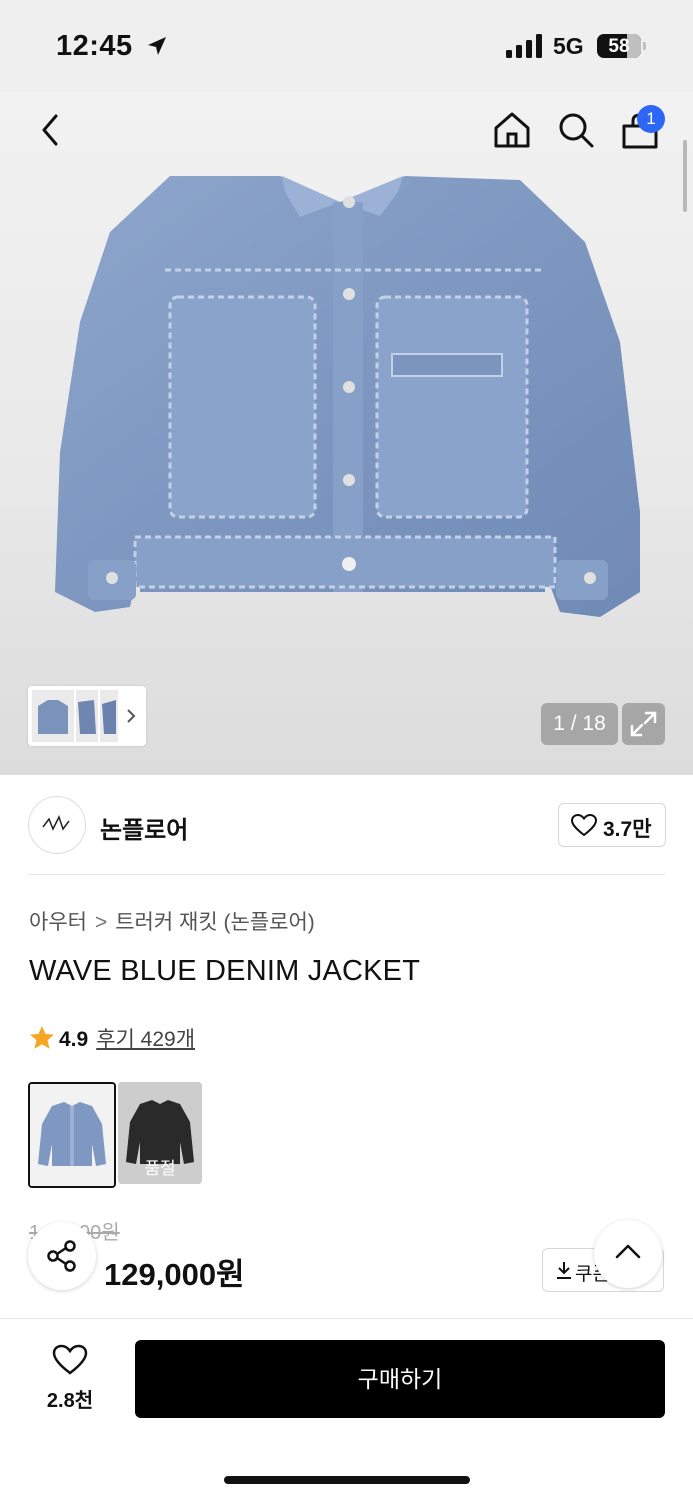 The width and height of the screenshot is (693, 1501). I want to click on product-rating: 4.9 후기 429개, so click(112, 1038).